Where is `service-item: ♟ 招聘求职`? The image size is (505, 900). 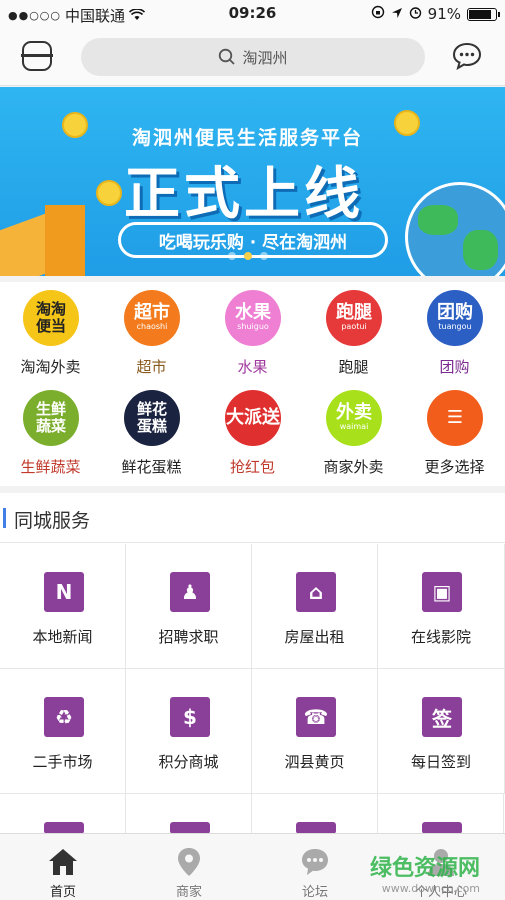 service-item: ♟ 招聘求职 is located at coordinates (189, 606).